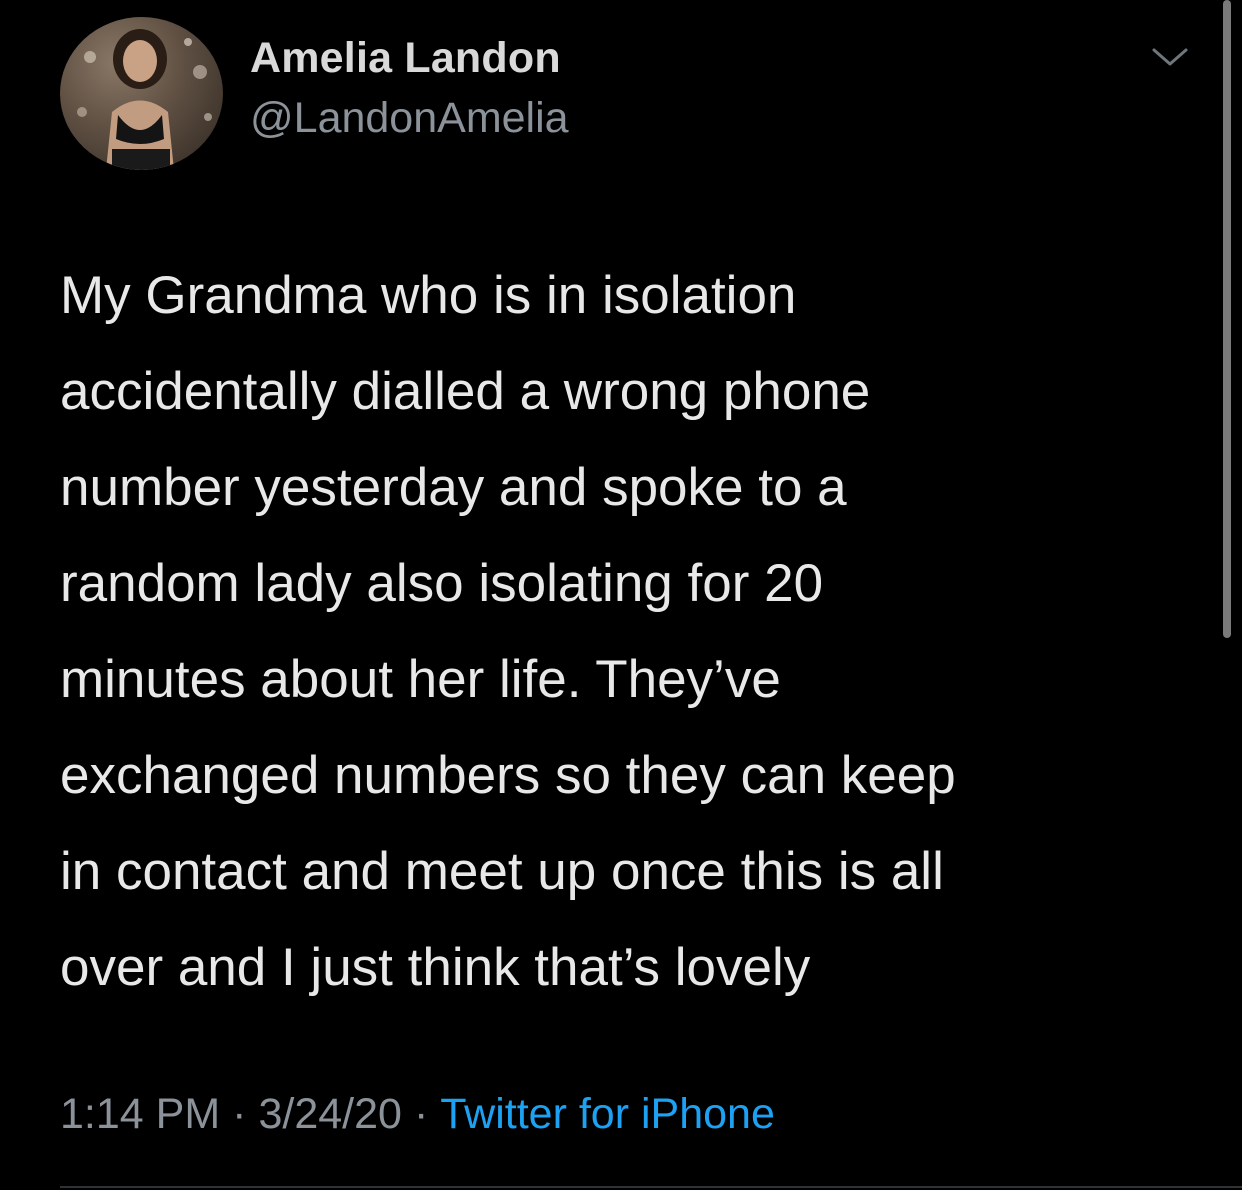 The height and width of the screenshot is (1190, 1242). Describe the element at coordinates (409, 118) in the screenshot. I see `user-handle: @LandonAmelia` at that location.